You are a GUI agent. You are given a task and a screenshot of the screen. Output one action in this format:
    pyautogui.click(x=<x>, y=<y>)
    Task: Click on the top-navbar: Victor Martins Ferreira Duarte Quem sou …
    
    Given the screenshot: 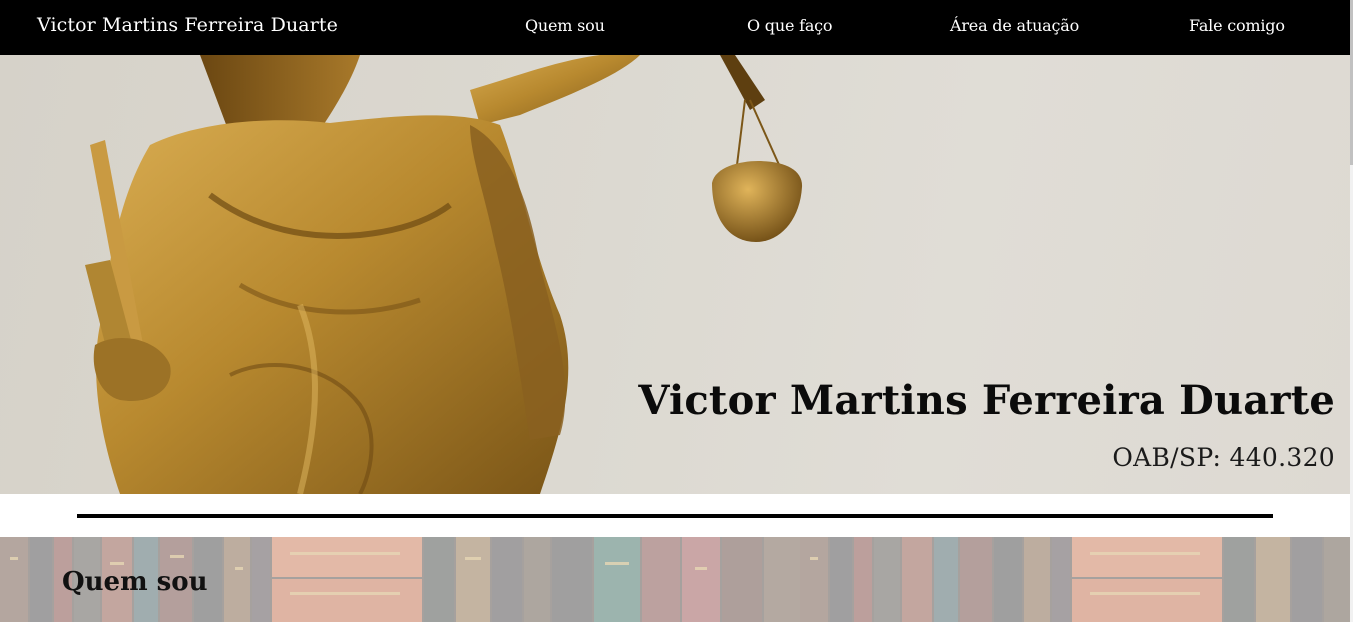 What is the action you would take?
    pyautogui.click(x=675, y=27)
    